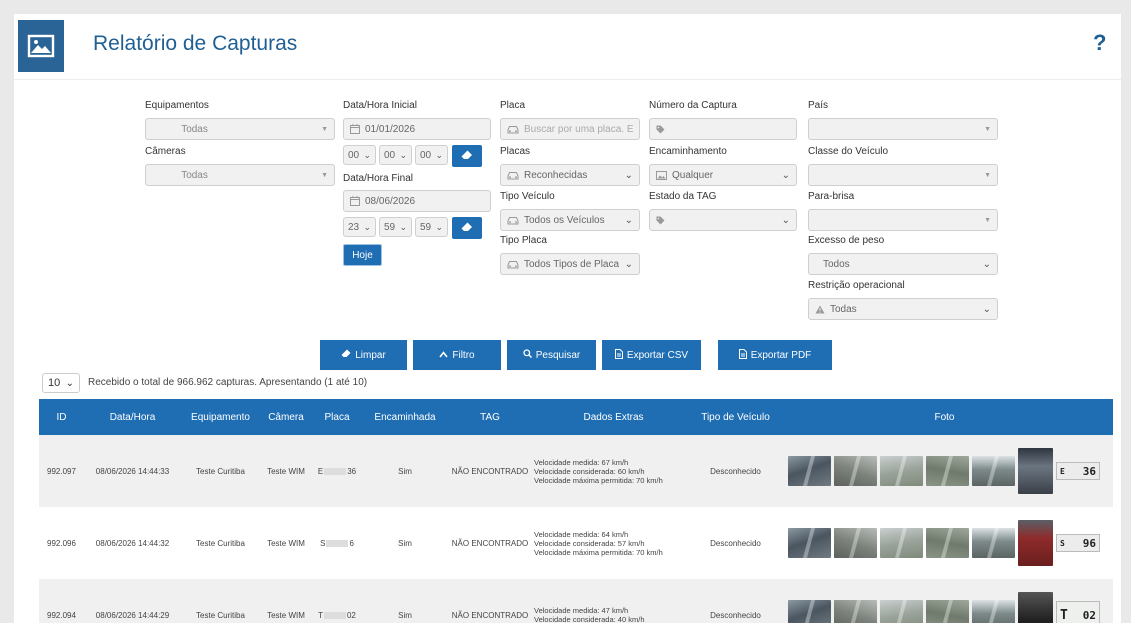  What do you see at coordinates (903, 220) in the screenshot?
I see `para-brisa-select: ▼` at bounding box center [903, 220].